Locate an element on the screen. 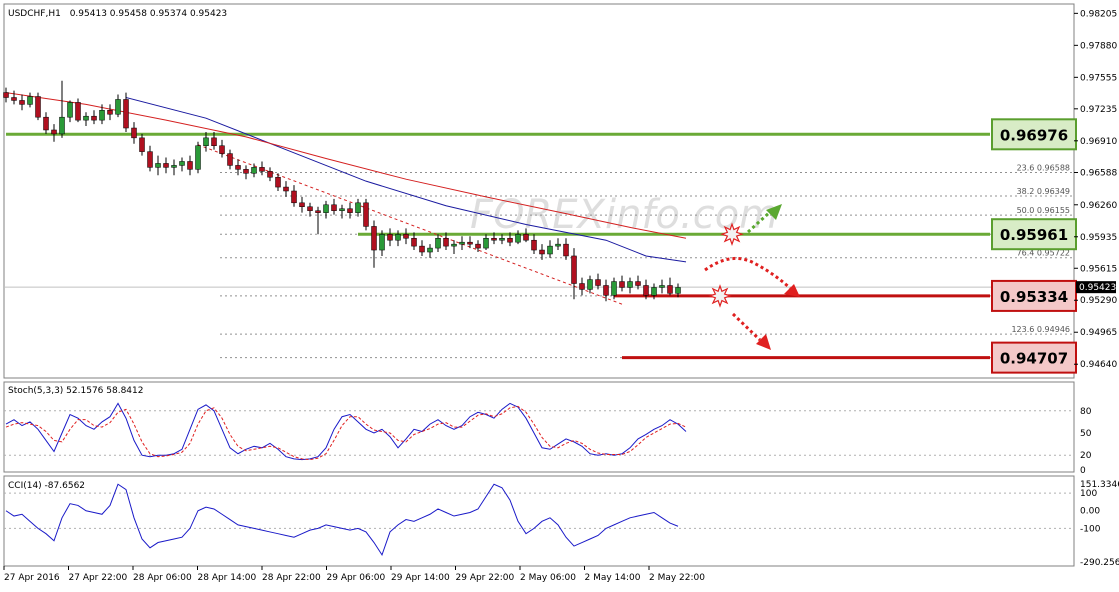  stoch-tick-label: 20 is located at coordinates (1086, 456).